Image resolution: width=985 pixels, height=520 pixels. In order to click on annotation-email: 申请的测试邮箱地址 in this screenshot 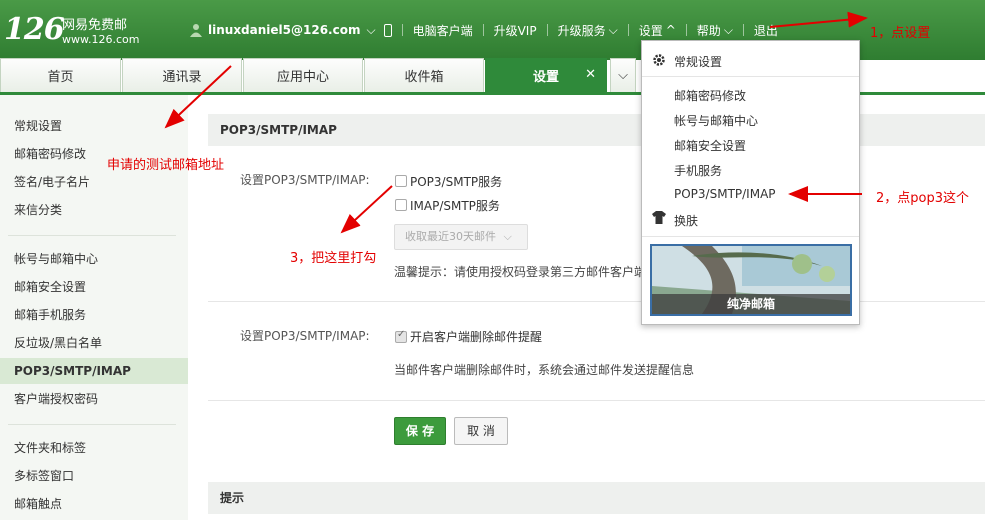, I will do `click(166, 165)`.